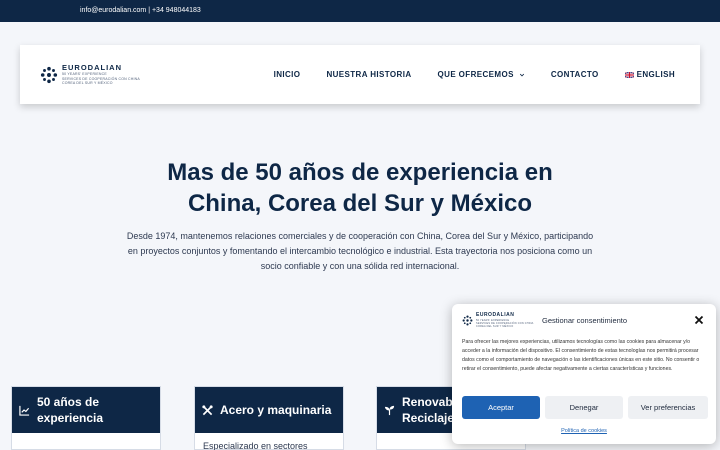 This screenshot has width=720, height=450. Describe the element at coordinates (585, 320) in the screenshot. I see `consent-title: Gestionar consentimiento` at that location.